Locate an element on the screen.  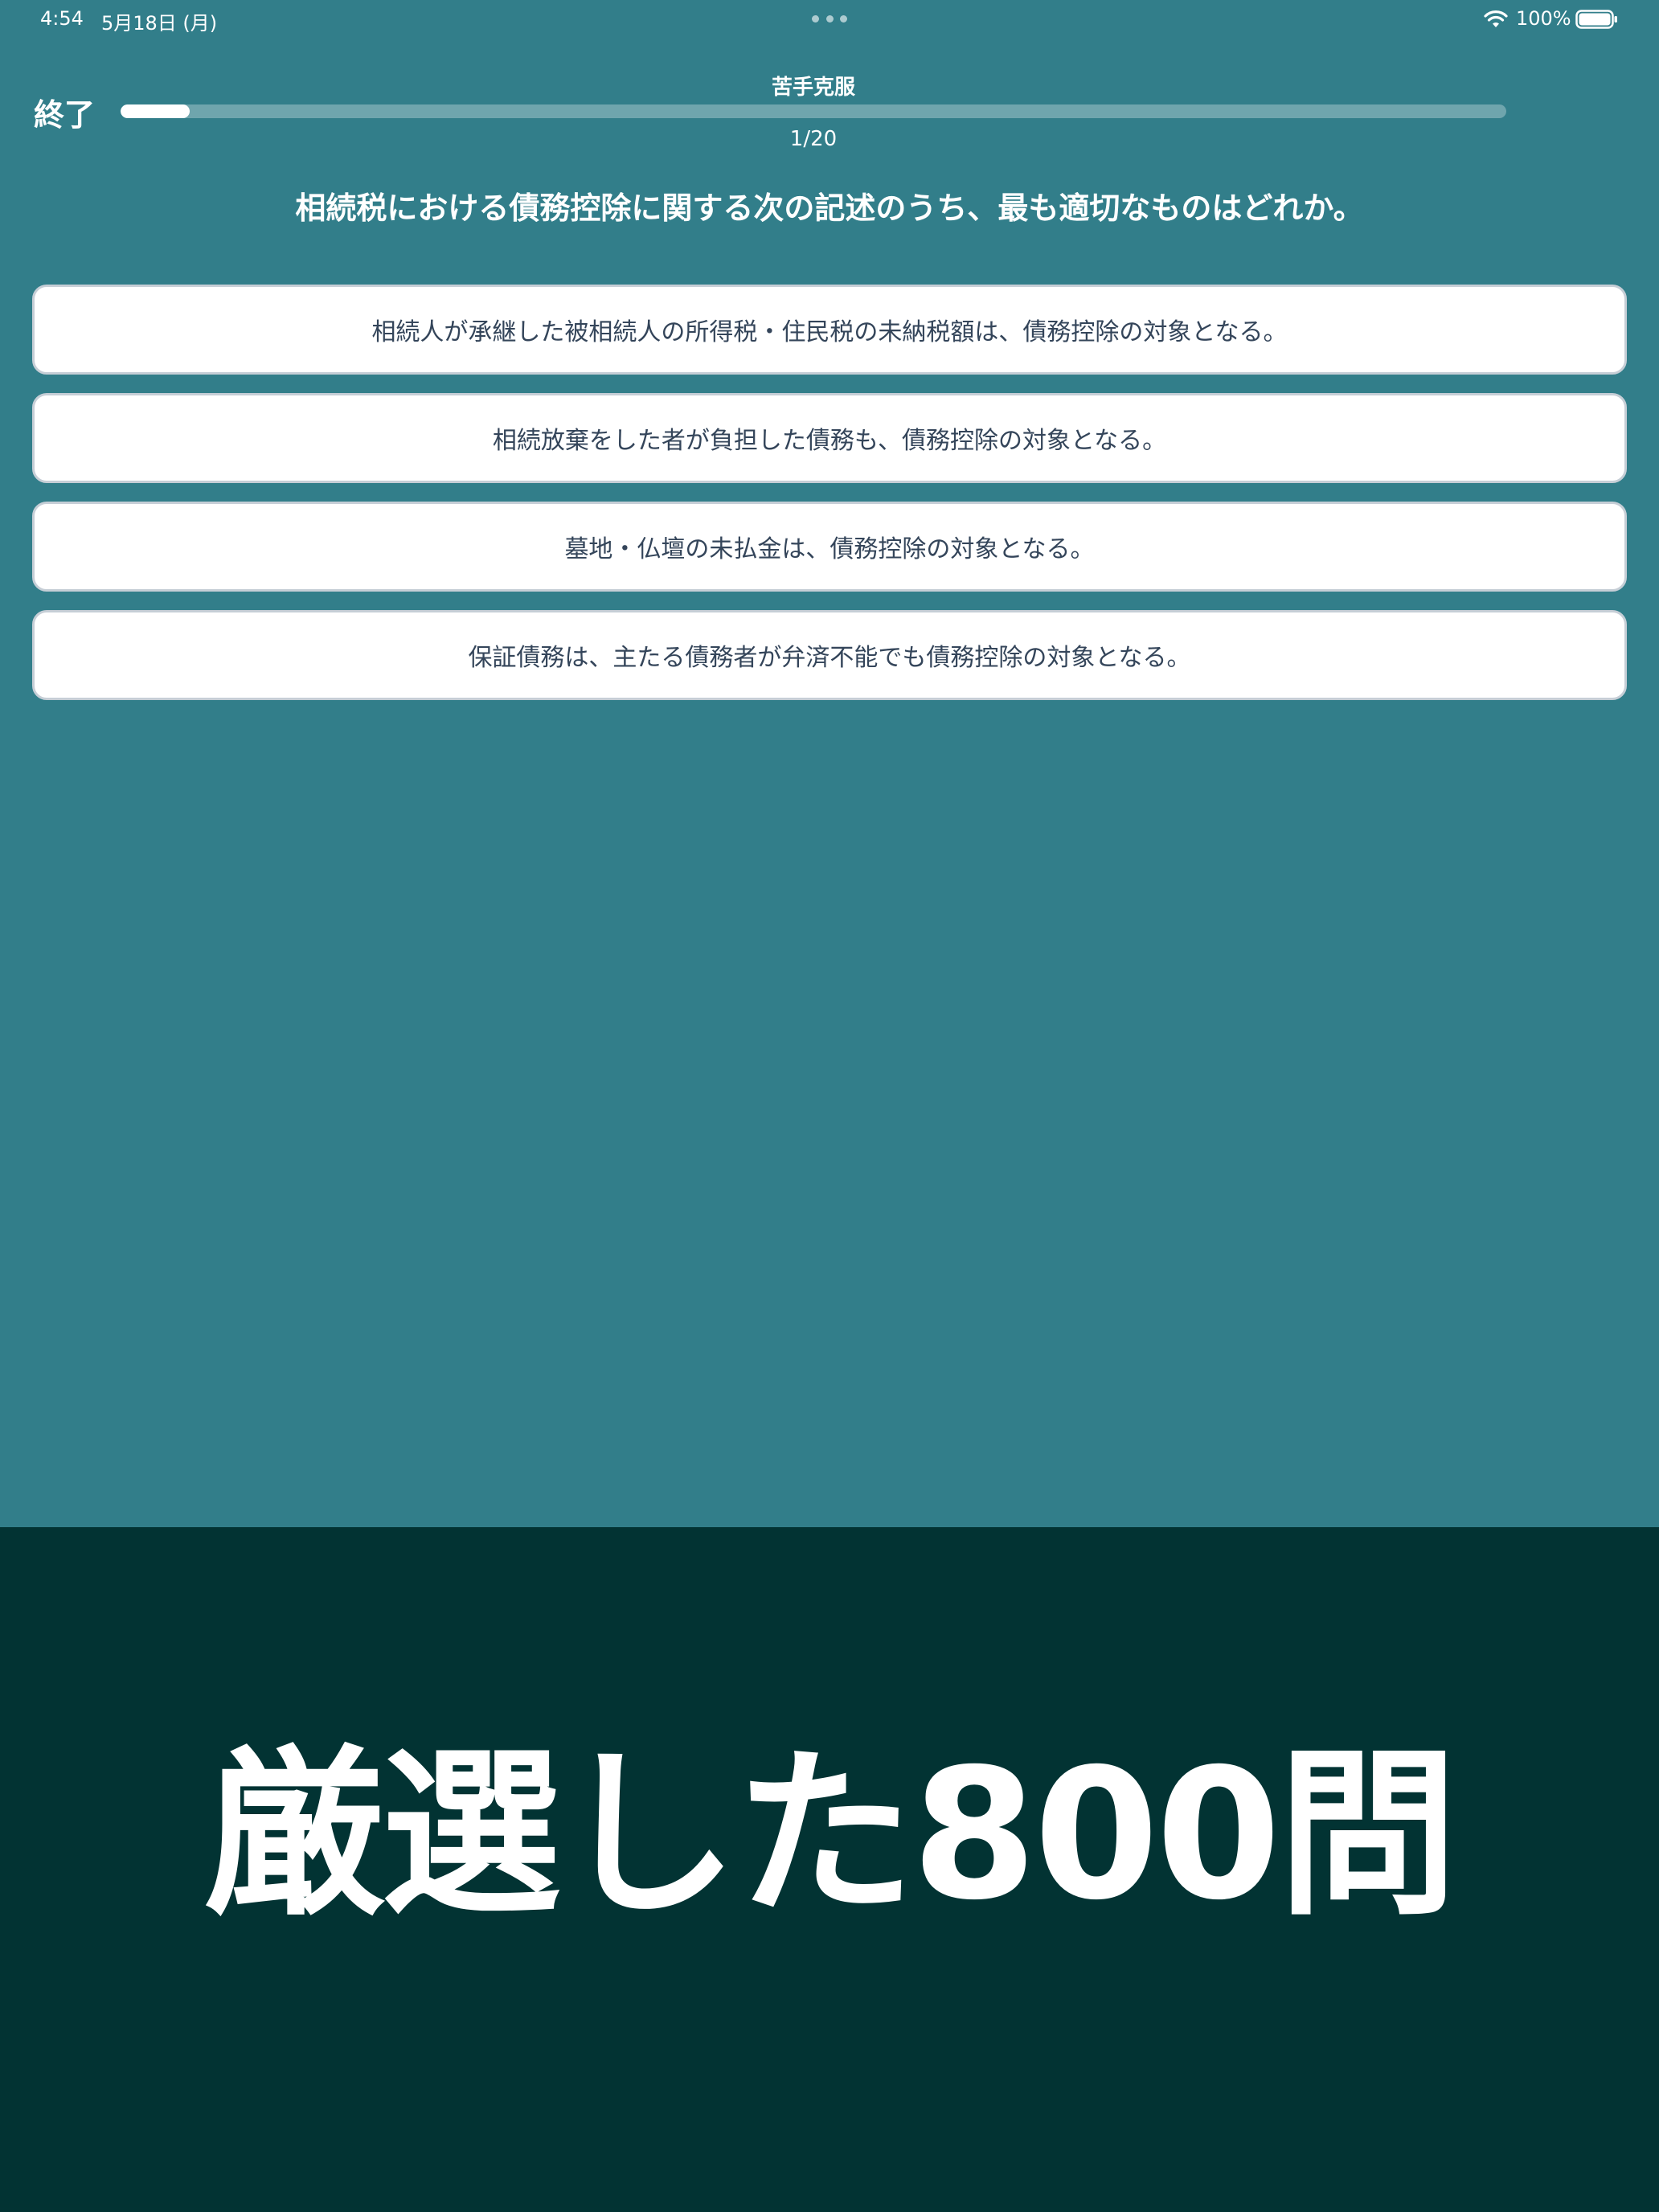
status-time: 4:54 is located at coordinates (62, 18).